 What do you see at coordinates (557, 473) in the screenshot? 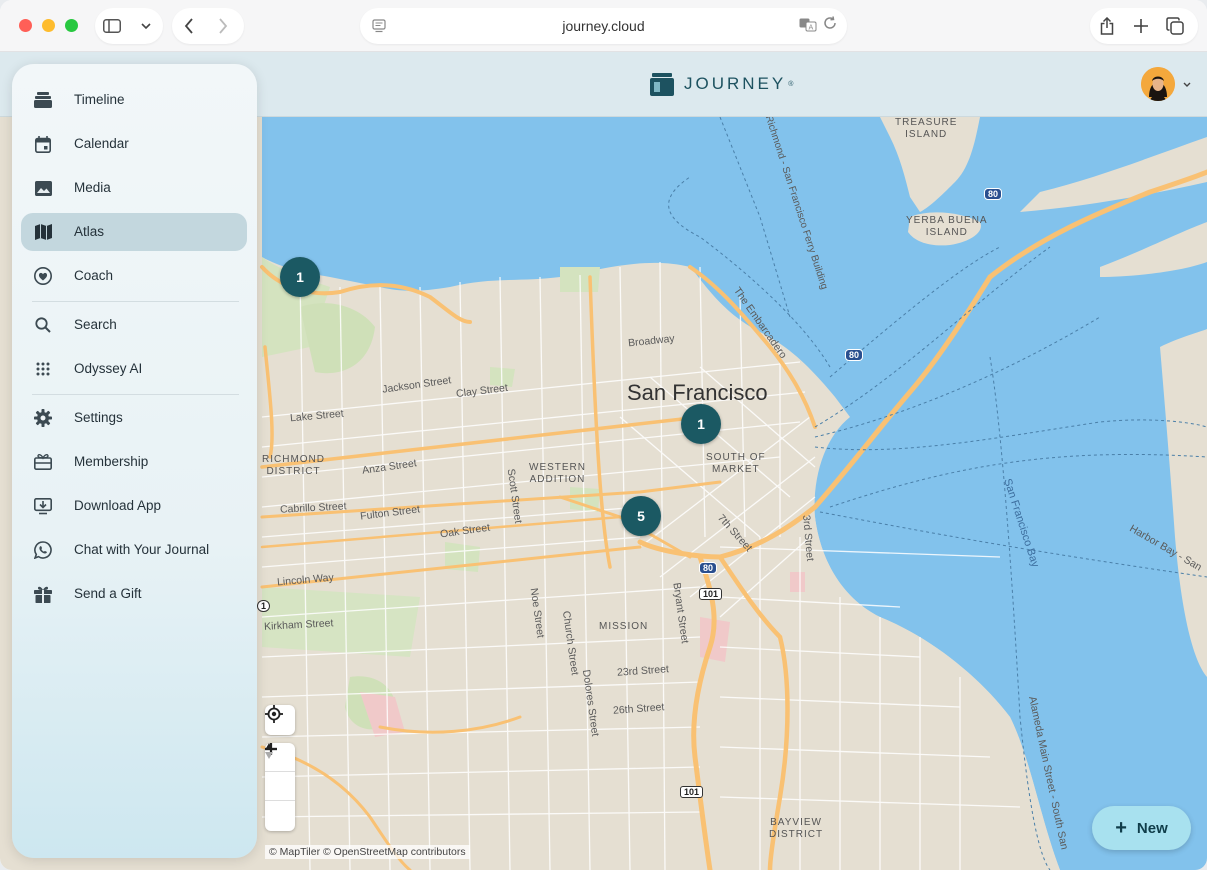
I see `district-western-addition: WESTERN ADDITION` at bounding box center [557, 473].